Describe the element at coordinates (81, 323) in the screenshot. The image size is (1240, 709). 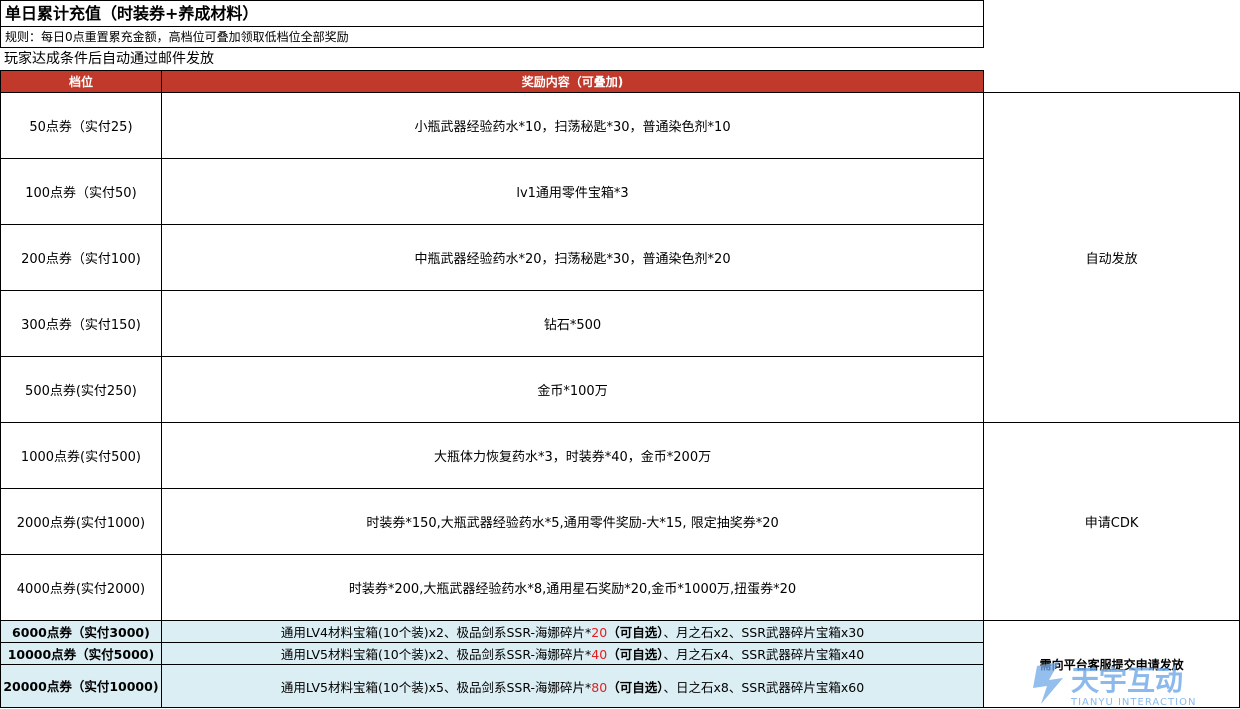
I see `tier-cell: 300点券（实付150)` at that location.